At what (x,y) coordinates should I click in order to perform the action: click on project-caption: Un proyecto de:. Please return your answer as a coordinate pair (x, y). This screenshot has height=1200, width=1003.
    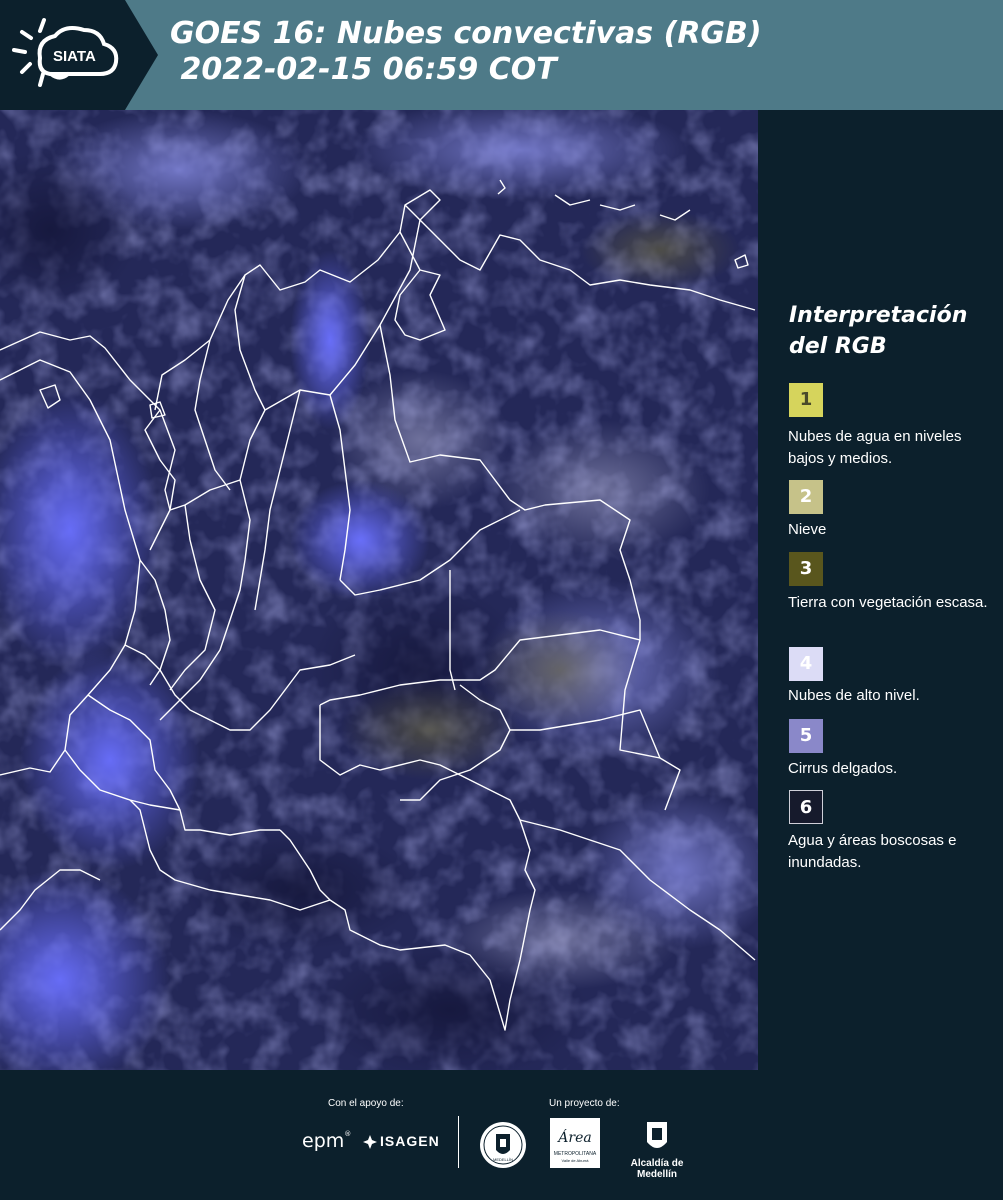
    Looking at the image, I should click on (584, 1103).